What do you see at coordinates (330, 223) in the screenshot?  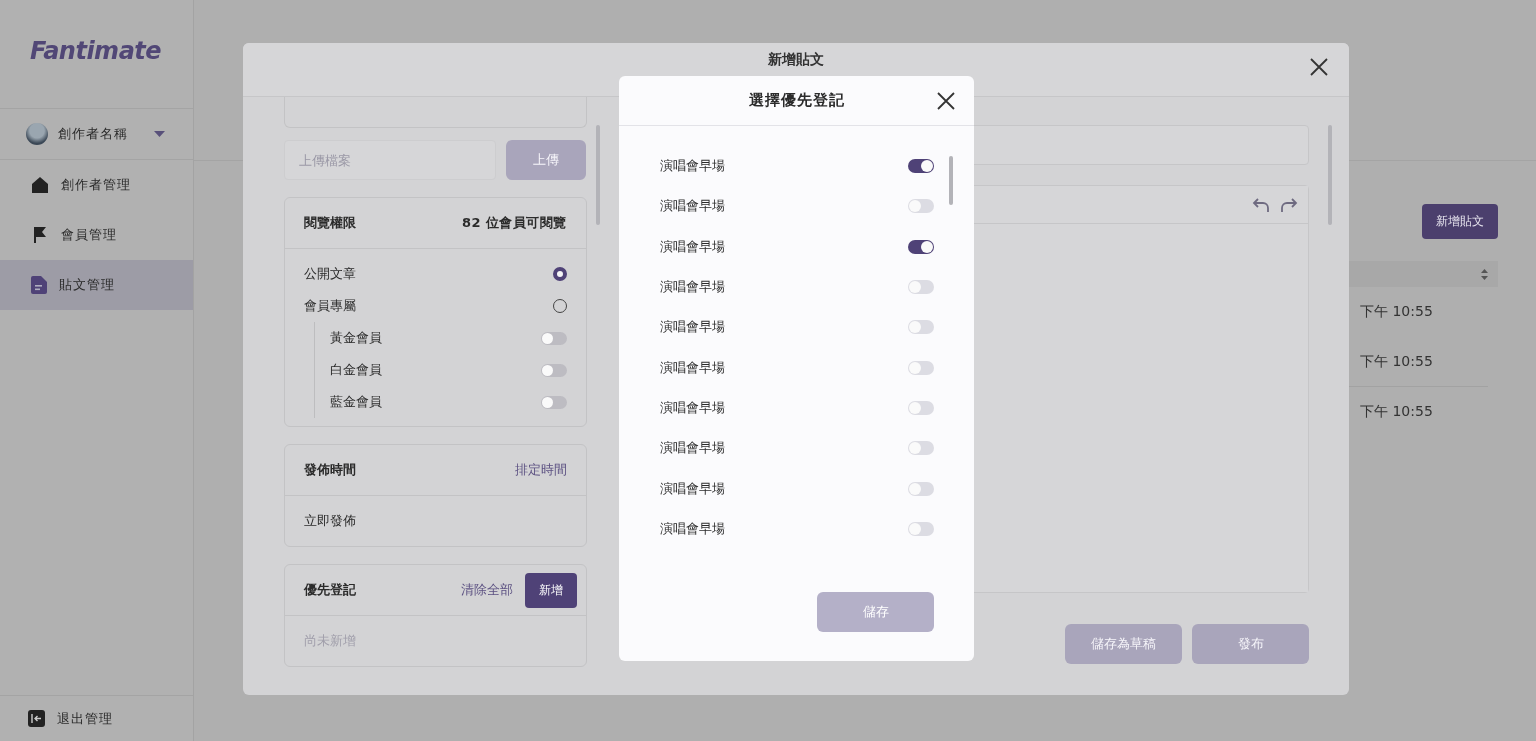 I see `card-title: 閱覽權限` at bounding box center [330, 223].